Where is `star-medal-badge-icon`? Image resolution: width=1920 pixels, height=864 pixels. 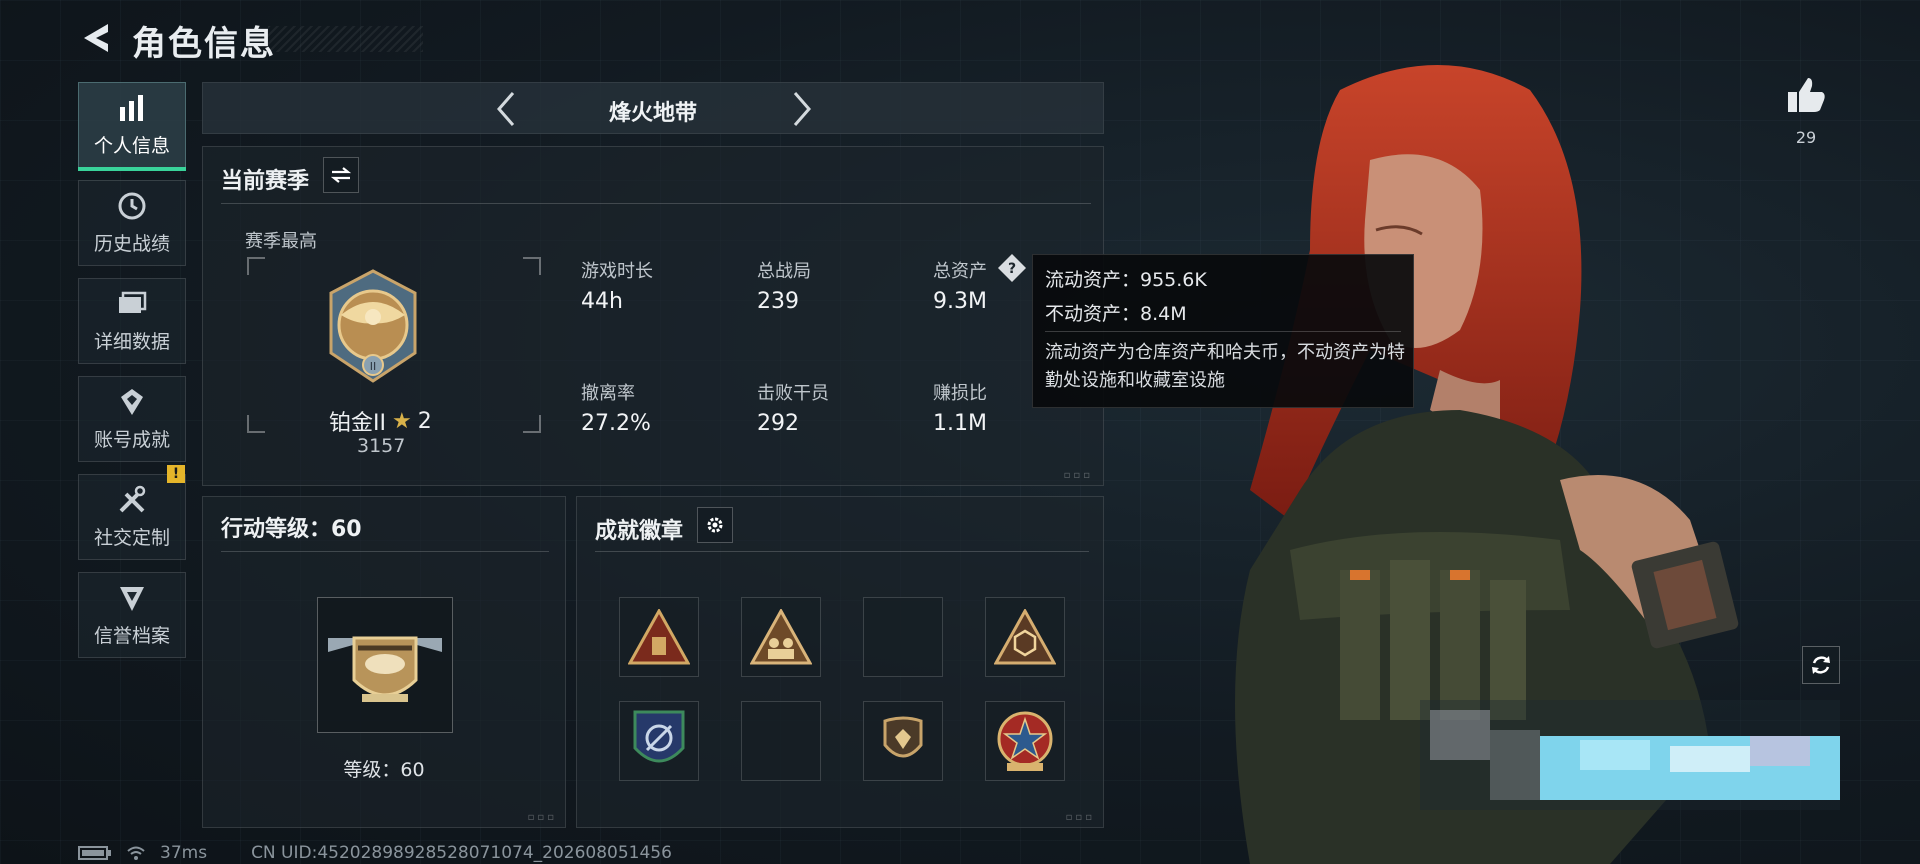
star-medal-badge-icon is located at coordinates (1025, 741).